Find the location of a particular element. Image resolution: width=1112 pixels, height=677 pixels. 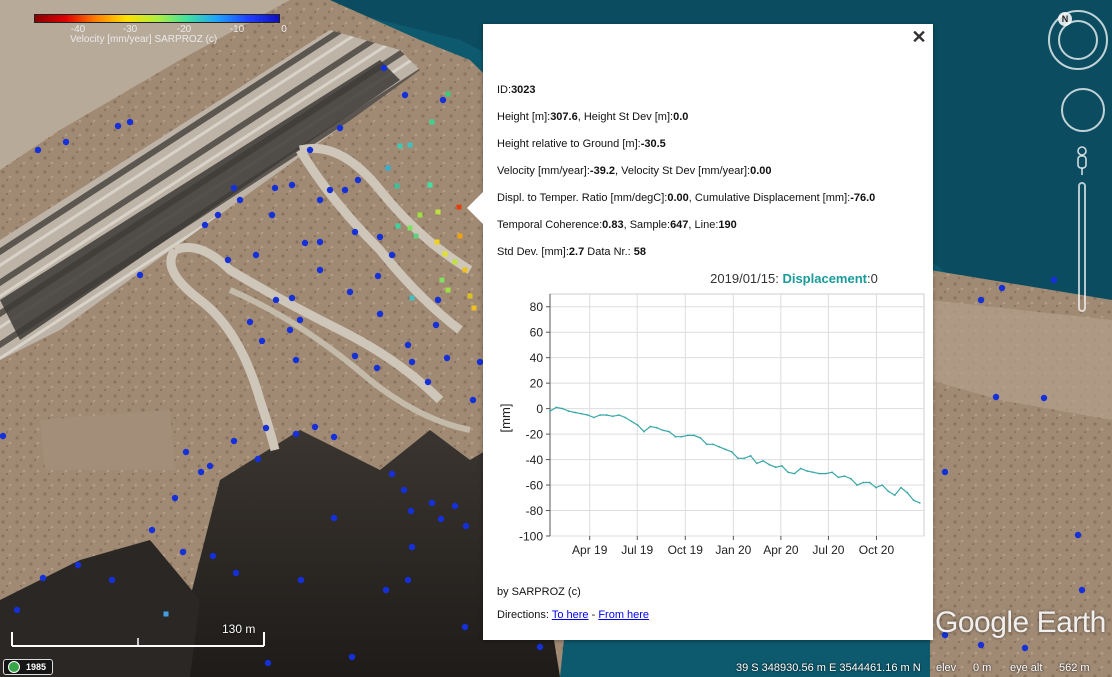

move-joystick-icon is located at coordinates (1083, 110).